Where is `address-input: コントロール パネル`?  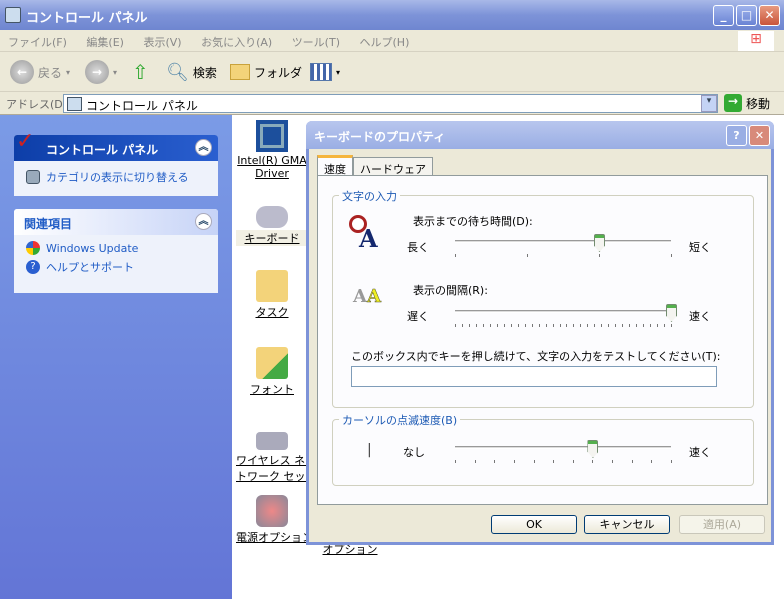 address-input: コントロール パネル is located at coordinates (390, 103).